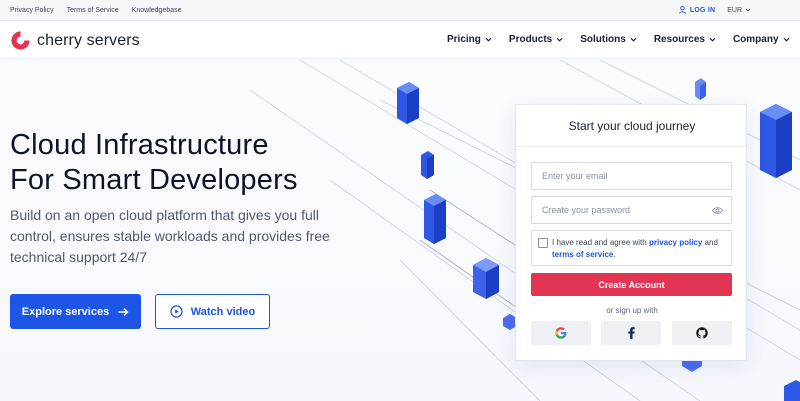  What do you see at coordinates (675, 242) in the screenshot?
I see `privacy-policy-link: privacy policy` at bounding box center [675, 242].